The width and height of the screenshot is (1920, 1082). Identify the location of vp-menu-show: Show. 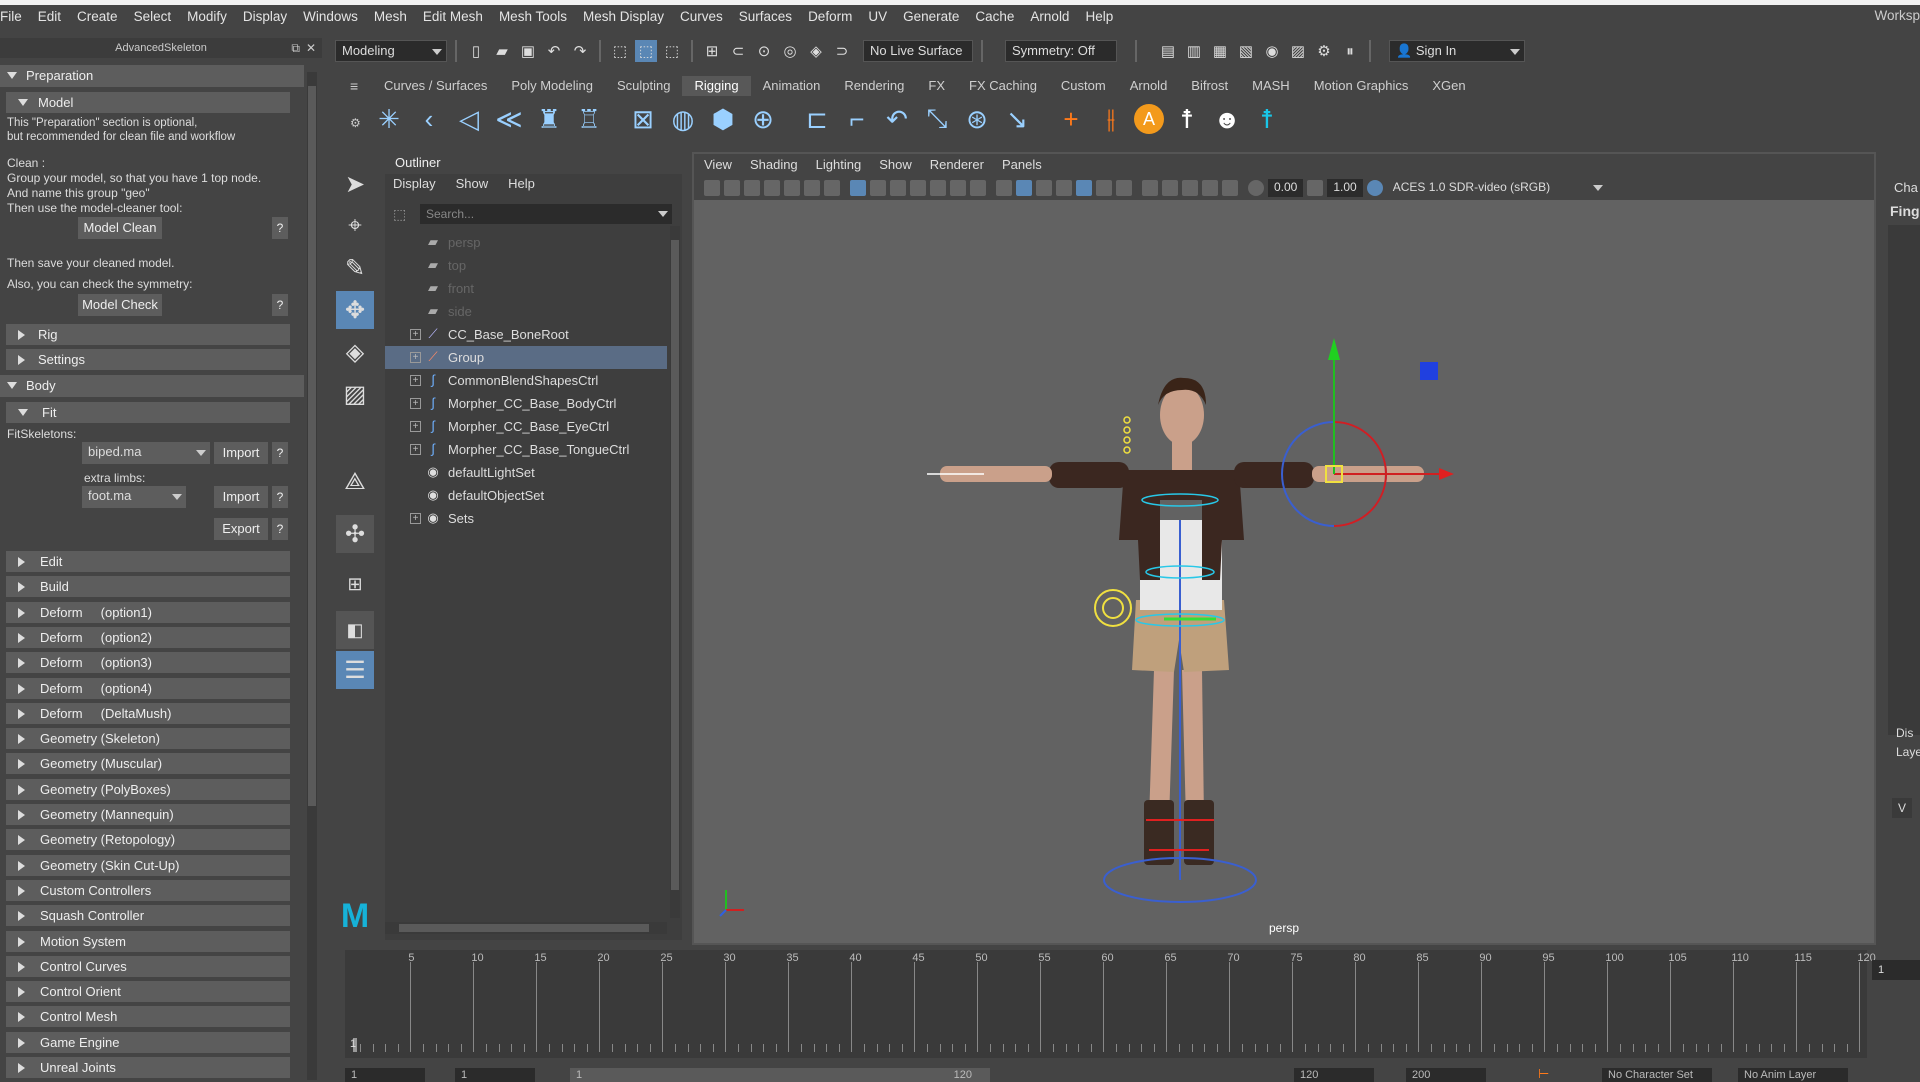
(895, 165).